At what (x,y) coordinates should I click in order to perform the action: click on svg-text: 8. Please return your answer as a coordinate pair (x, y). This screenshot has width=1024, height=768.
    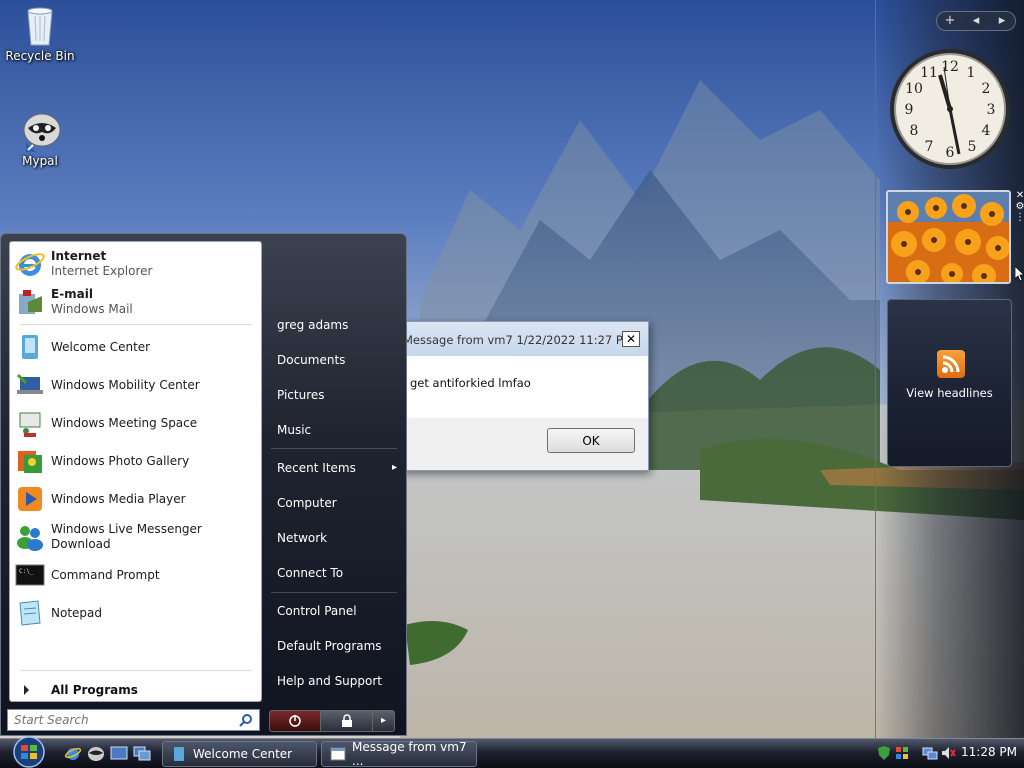
    Looking at the image, I should click on (914, 131).